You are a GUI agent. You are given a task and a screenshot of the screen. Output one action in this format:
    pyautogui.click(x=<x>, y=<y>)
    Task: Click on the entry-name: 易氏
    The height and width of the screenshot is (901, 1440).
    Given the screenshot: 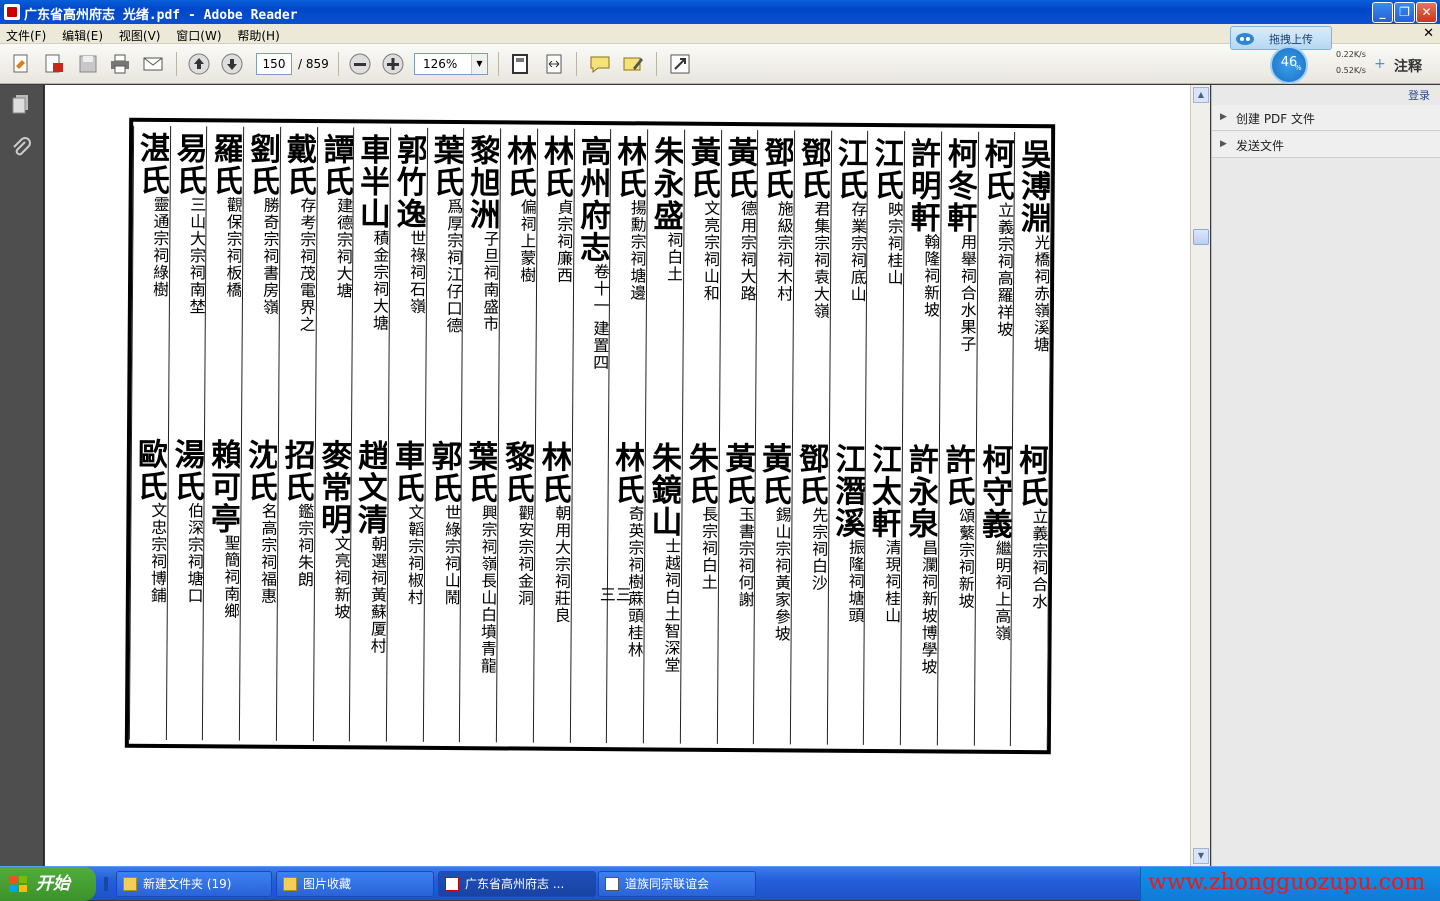 What is the action you would take?
    pyautogui.click(x=188, y=164)
    